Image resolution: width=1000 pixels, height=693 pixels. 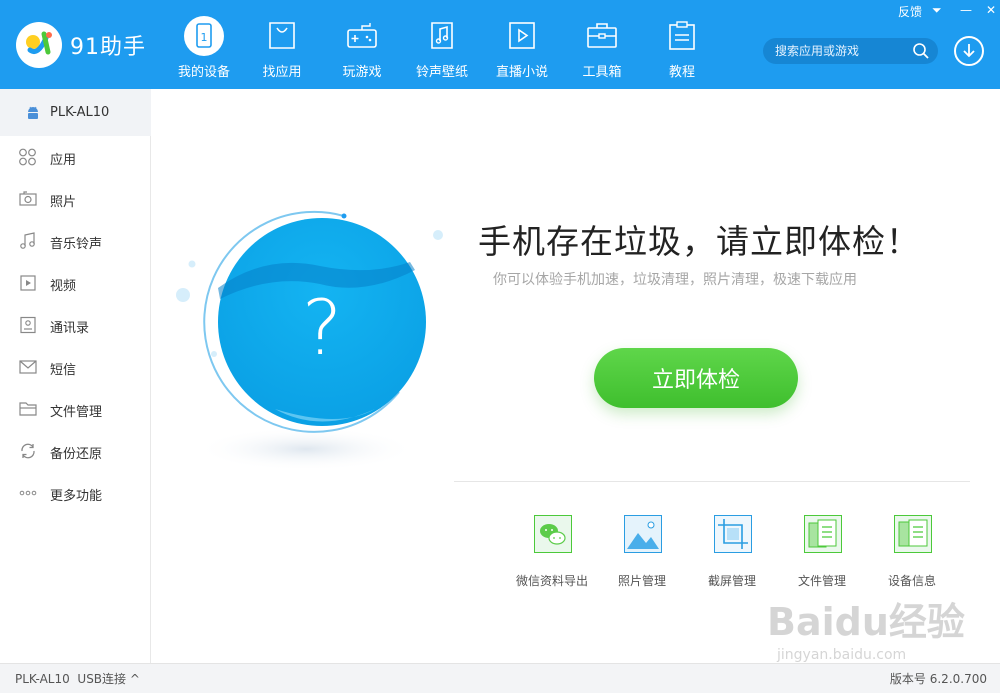 What do you see at coordinates (866, 622) in the screenshot?
I see `watermark-text: Baidu经验` at bounding box center [866, 622].